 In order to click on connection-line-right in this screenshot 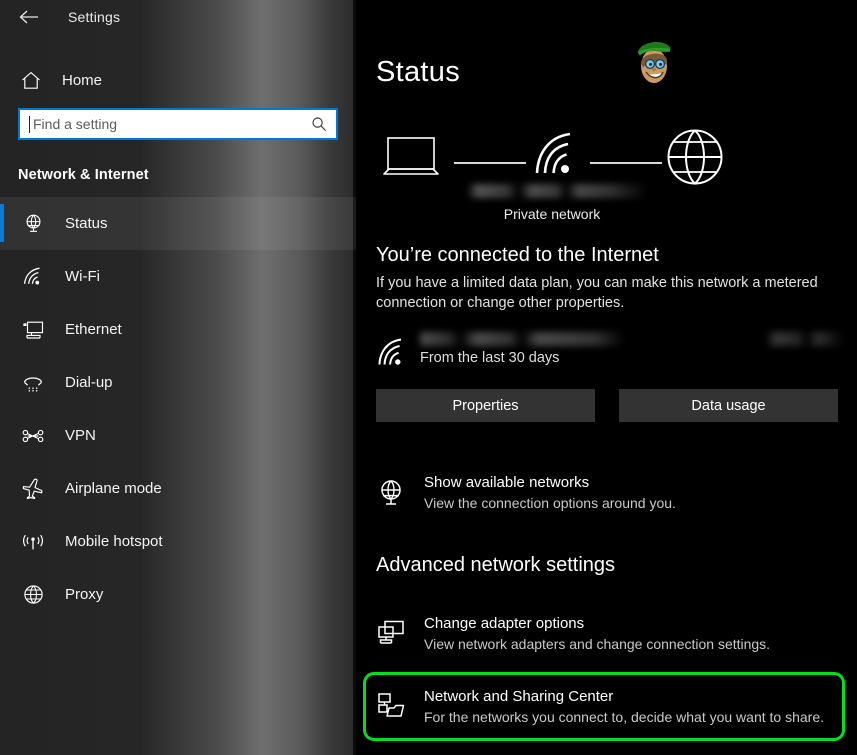, I will do `click(626, 163)`.